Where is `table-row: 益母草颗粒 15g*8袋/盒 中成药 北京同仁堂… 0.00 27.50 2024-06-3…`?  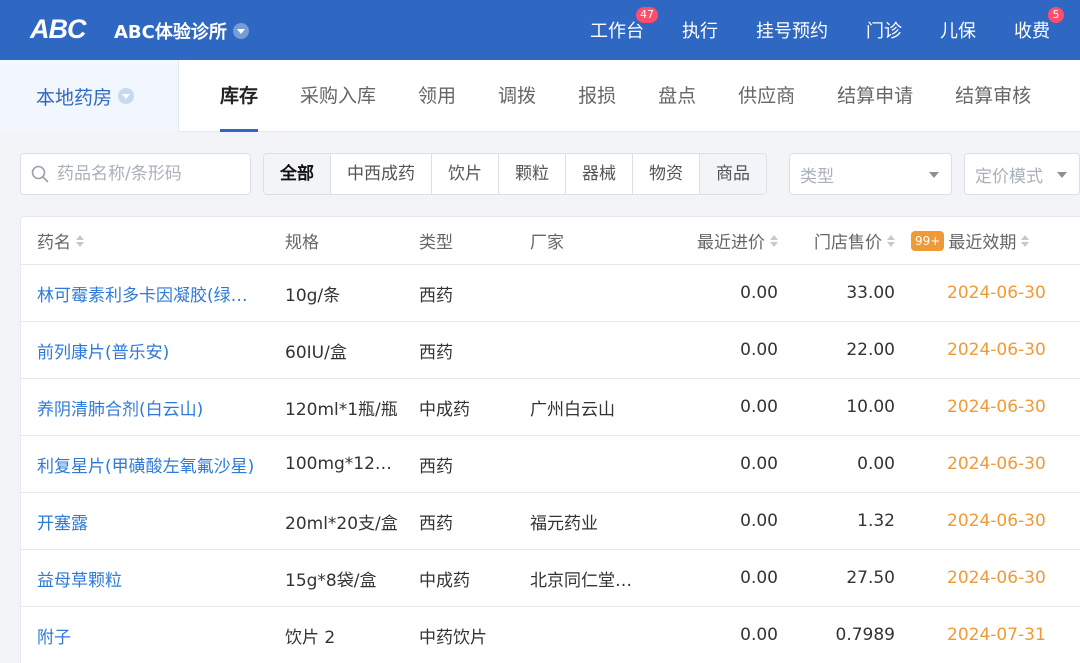
table-row: 益母草颗粒 15g*8袋/盒 中成药 北京同仁堂… 0.00 27.50 2024-06-3… is located at coordinates (550, 578).